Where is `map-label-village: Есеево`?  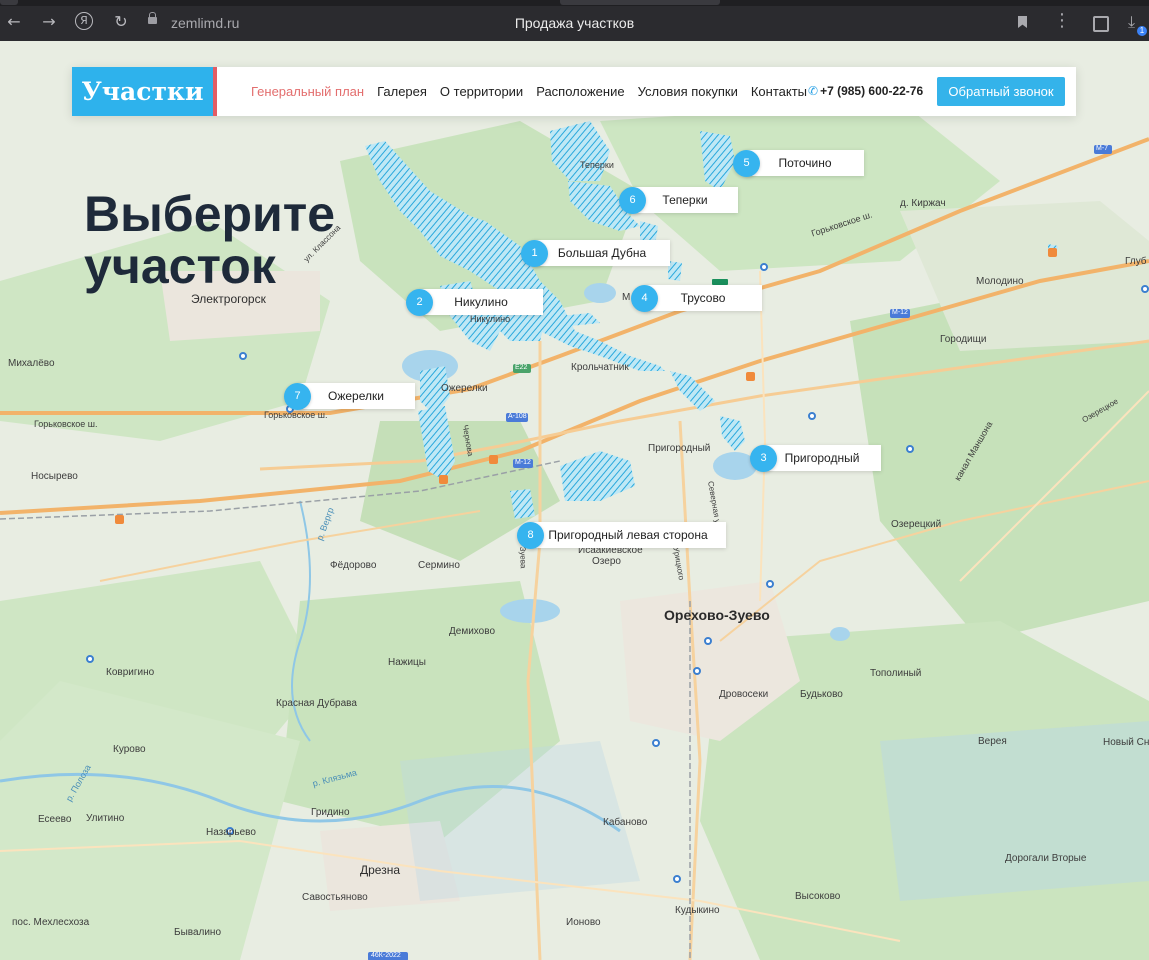
map-label-village: Есеево is located at coordinates (55, 819).